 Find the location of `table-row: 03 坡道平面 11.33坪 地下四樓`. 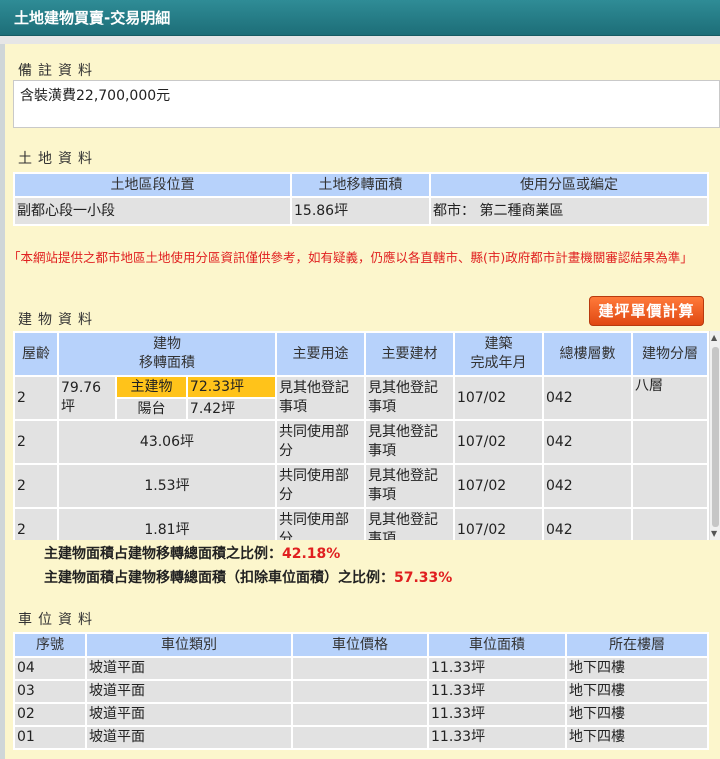

table-row: 03 坡道平面 11.33坪 地下四樓 is located at coordinates (361, 691).